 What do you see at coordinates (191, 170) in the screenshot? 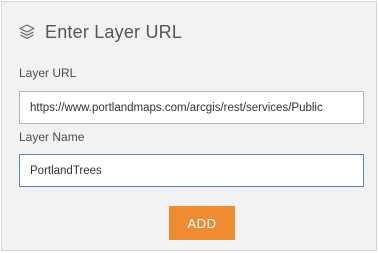
I see `layer-name-input` at bounding box center [191, 170].